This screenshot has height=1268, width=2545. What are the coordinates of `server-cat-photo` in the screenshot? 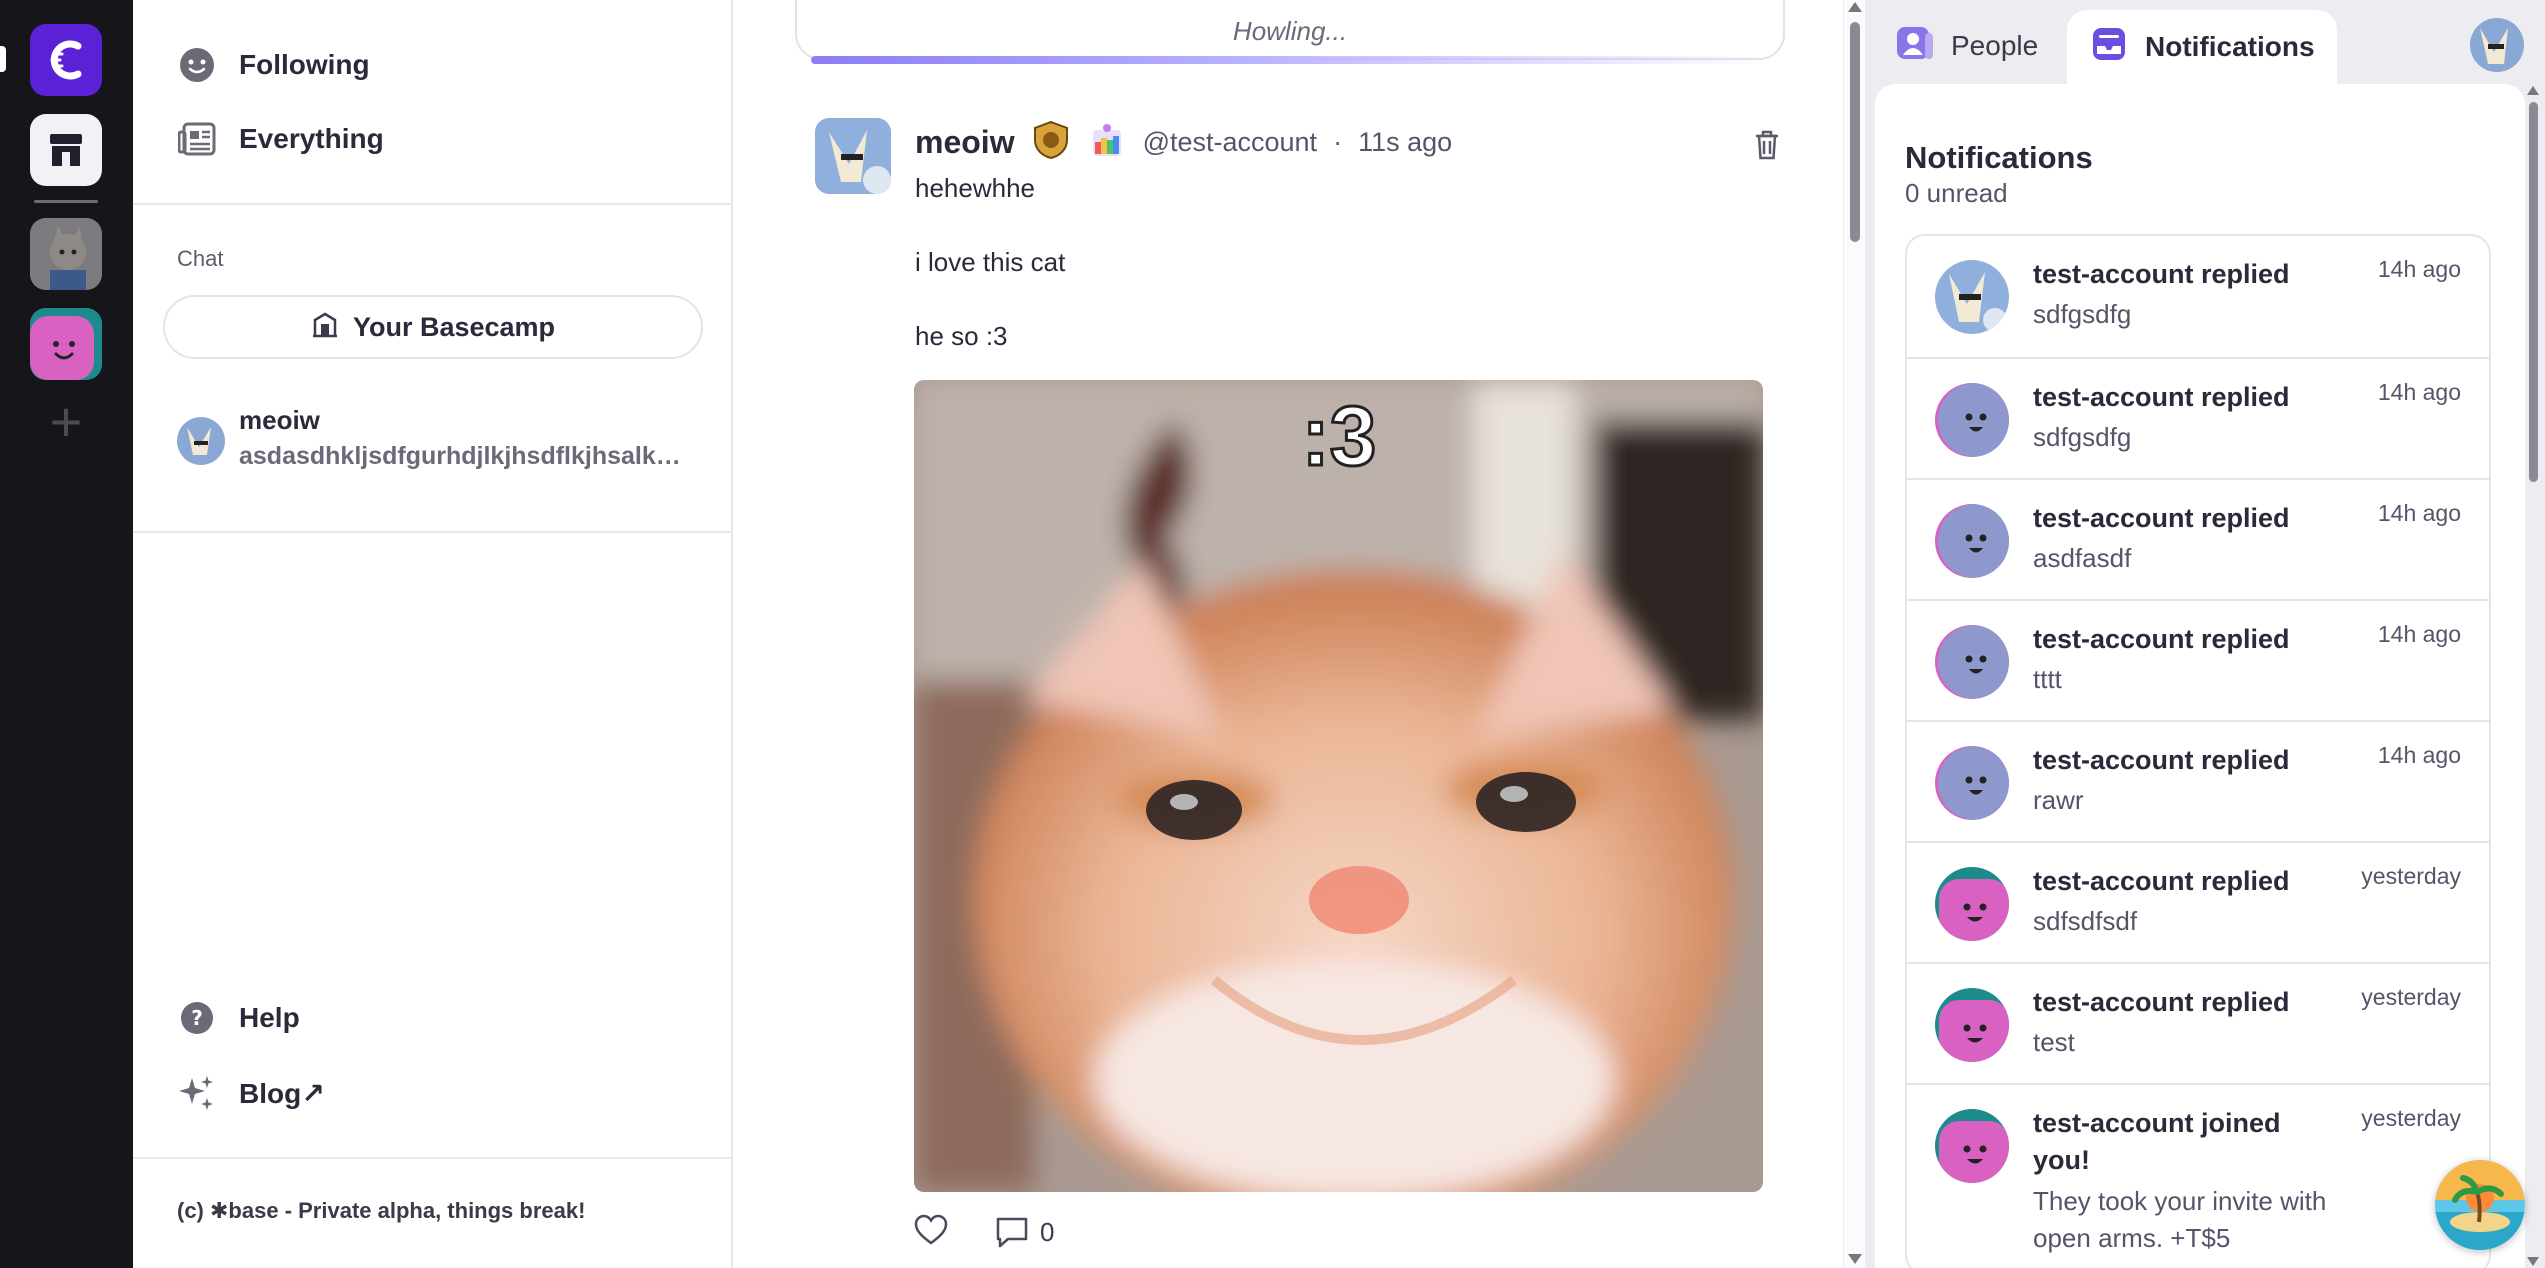 It's located at (66, 254).